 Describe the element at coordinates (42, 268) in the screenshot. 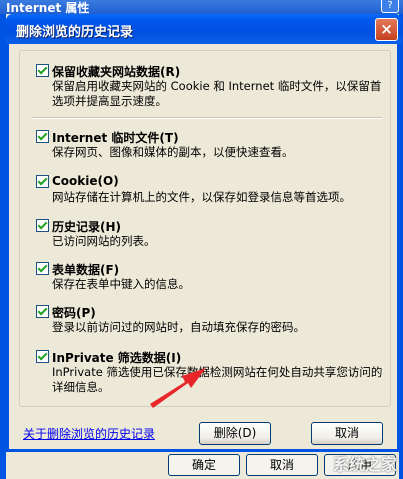

I see `checkbox-form-data` at that location.